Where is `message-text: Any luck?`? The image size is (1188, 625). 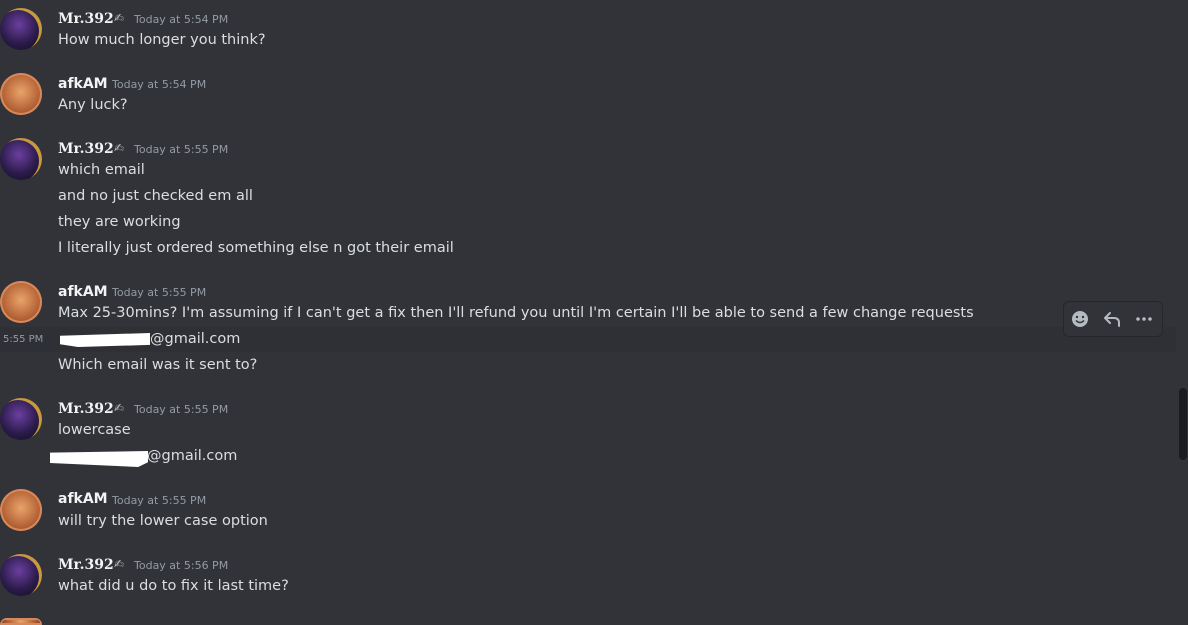
message-text: Any luck? is located at coordinates (93, 105).